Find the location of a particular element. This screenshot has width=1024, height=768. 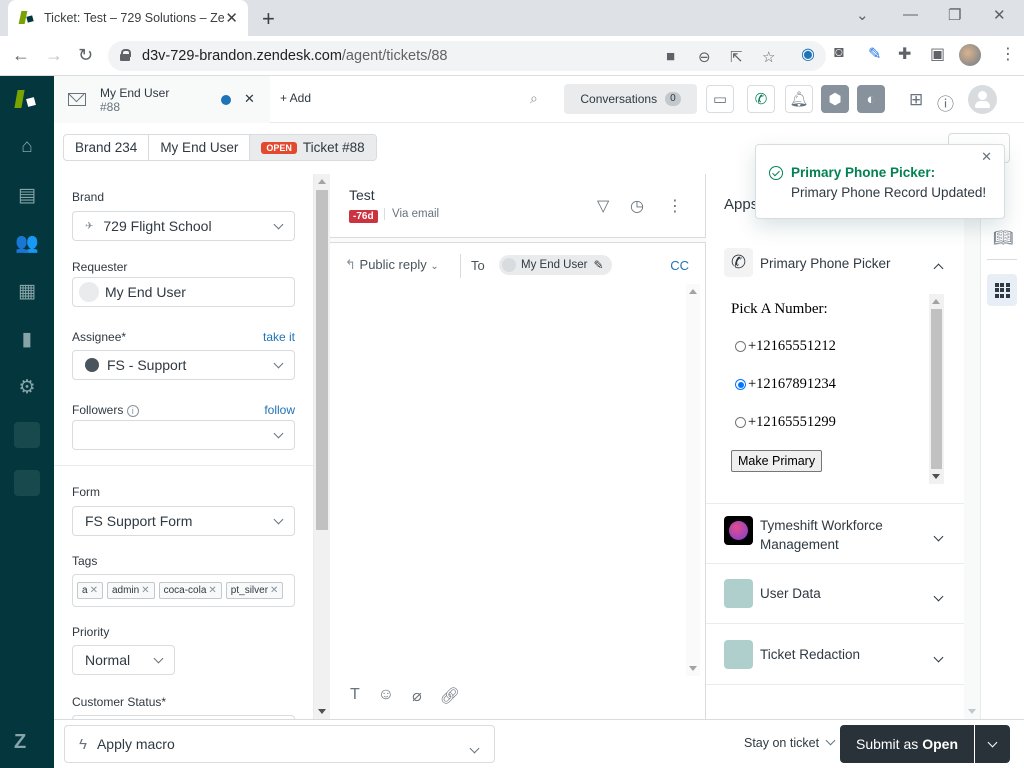

browser-tab: Ticket: Test – 729 Solutions – Zen ✕ is located at coordinates (128, 18).